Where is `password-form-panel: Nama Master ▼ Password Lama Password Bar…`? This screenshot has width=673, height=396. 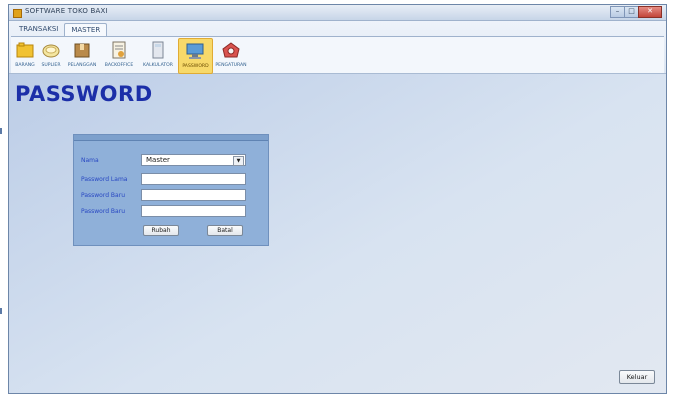 password-form-panel: Nama Master ▼ Password Lama Password Bar… is located at coordinates (171, 190).